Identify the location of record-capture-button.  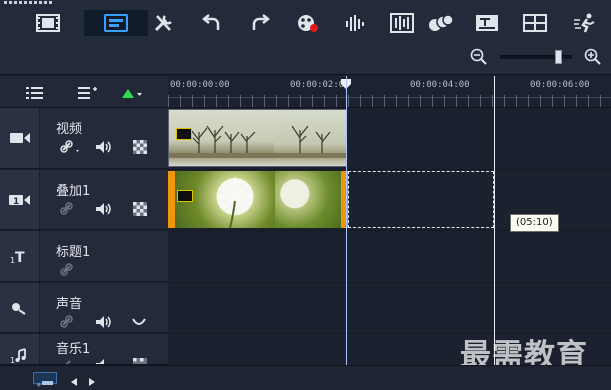
(308, 23).